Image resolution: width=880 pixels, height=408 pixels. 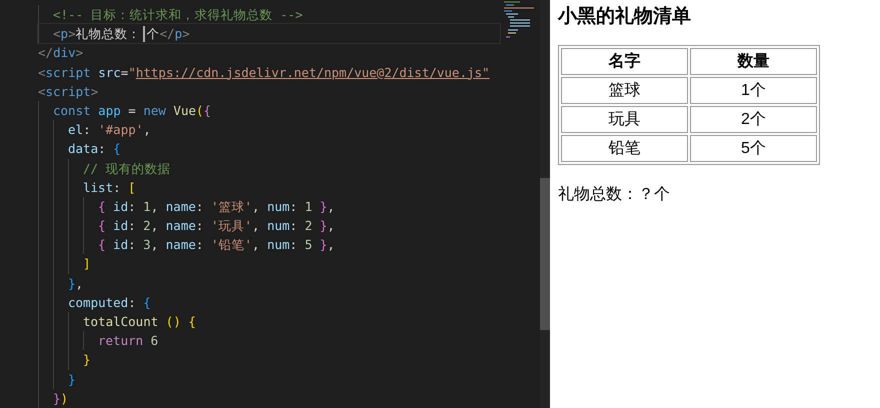 What do you see at coordinates (269, 283) in the screenshot?
I see `code-line: },` at bounding box center [269, 283].